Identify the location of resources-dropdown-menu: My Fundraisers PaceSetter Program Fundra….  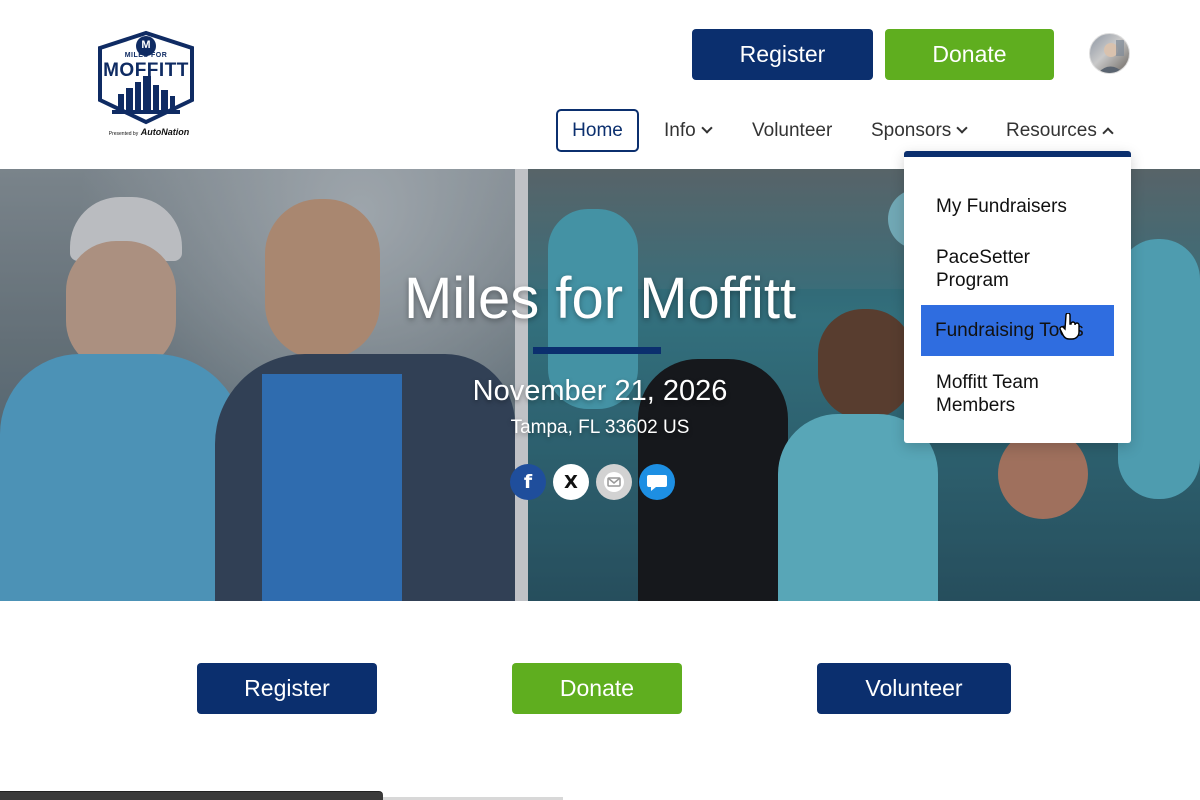
(1017, 297).